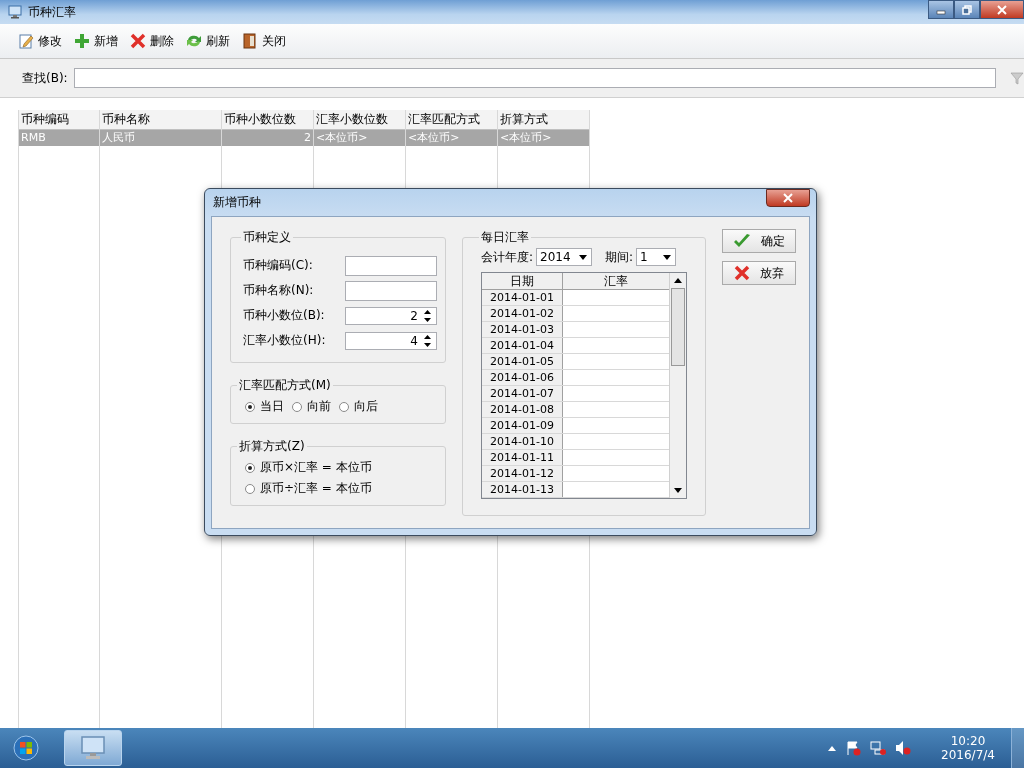 This screenshot has width=1024, height=768. What do you see at coordinates (208, 41) in the screenshot?
I see `toolbar-button: 刷新` at bounding box center [208, 41].